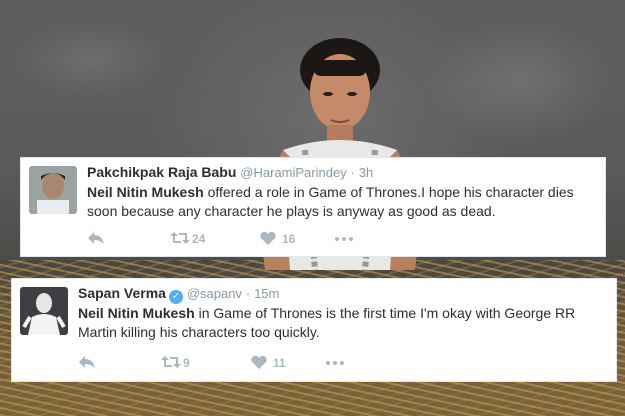  I want to click on timestamp: 3h, so click(366, 172).